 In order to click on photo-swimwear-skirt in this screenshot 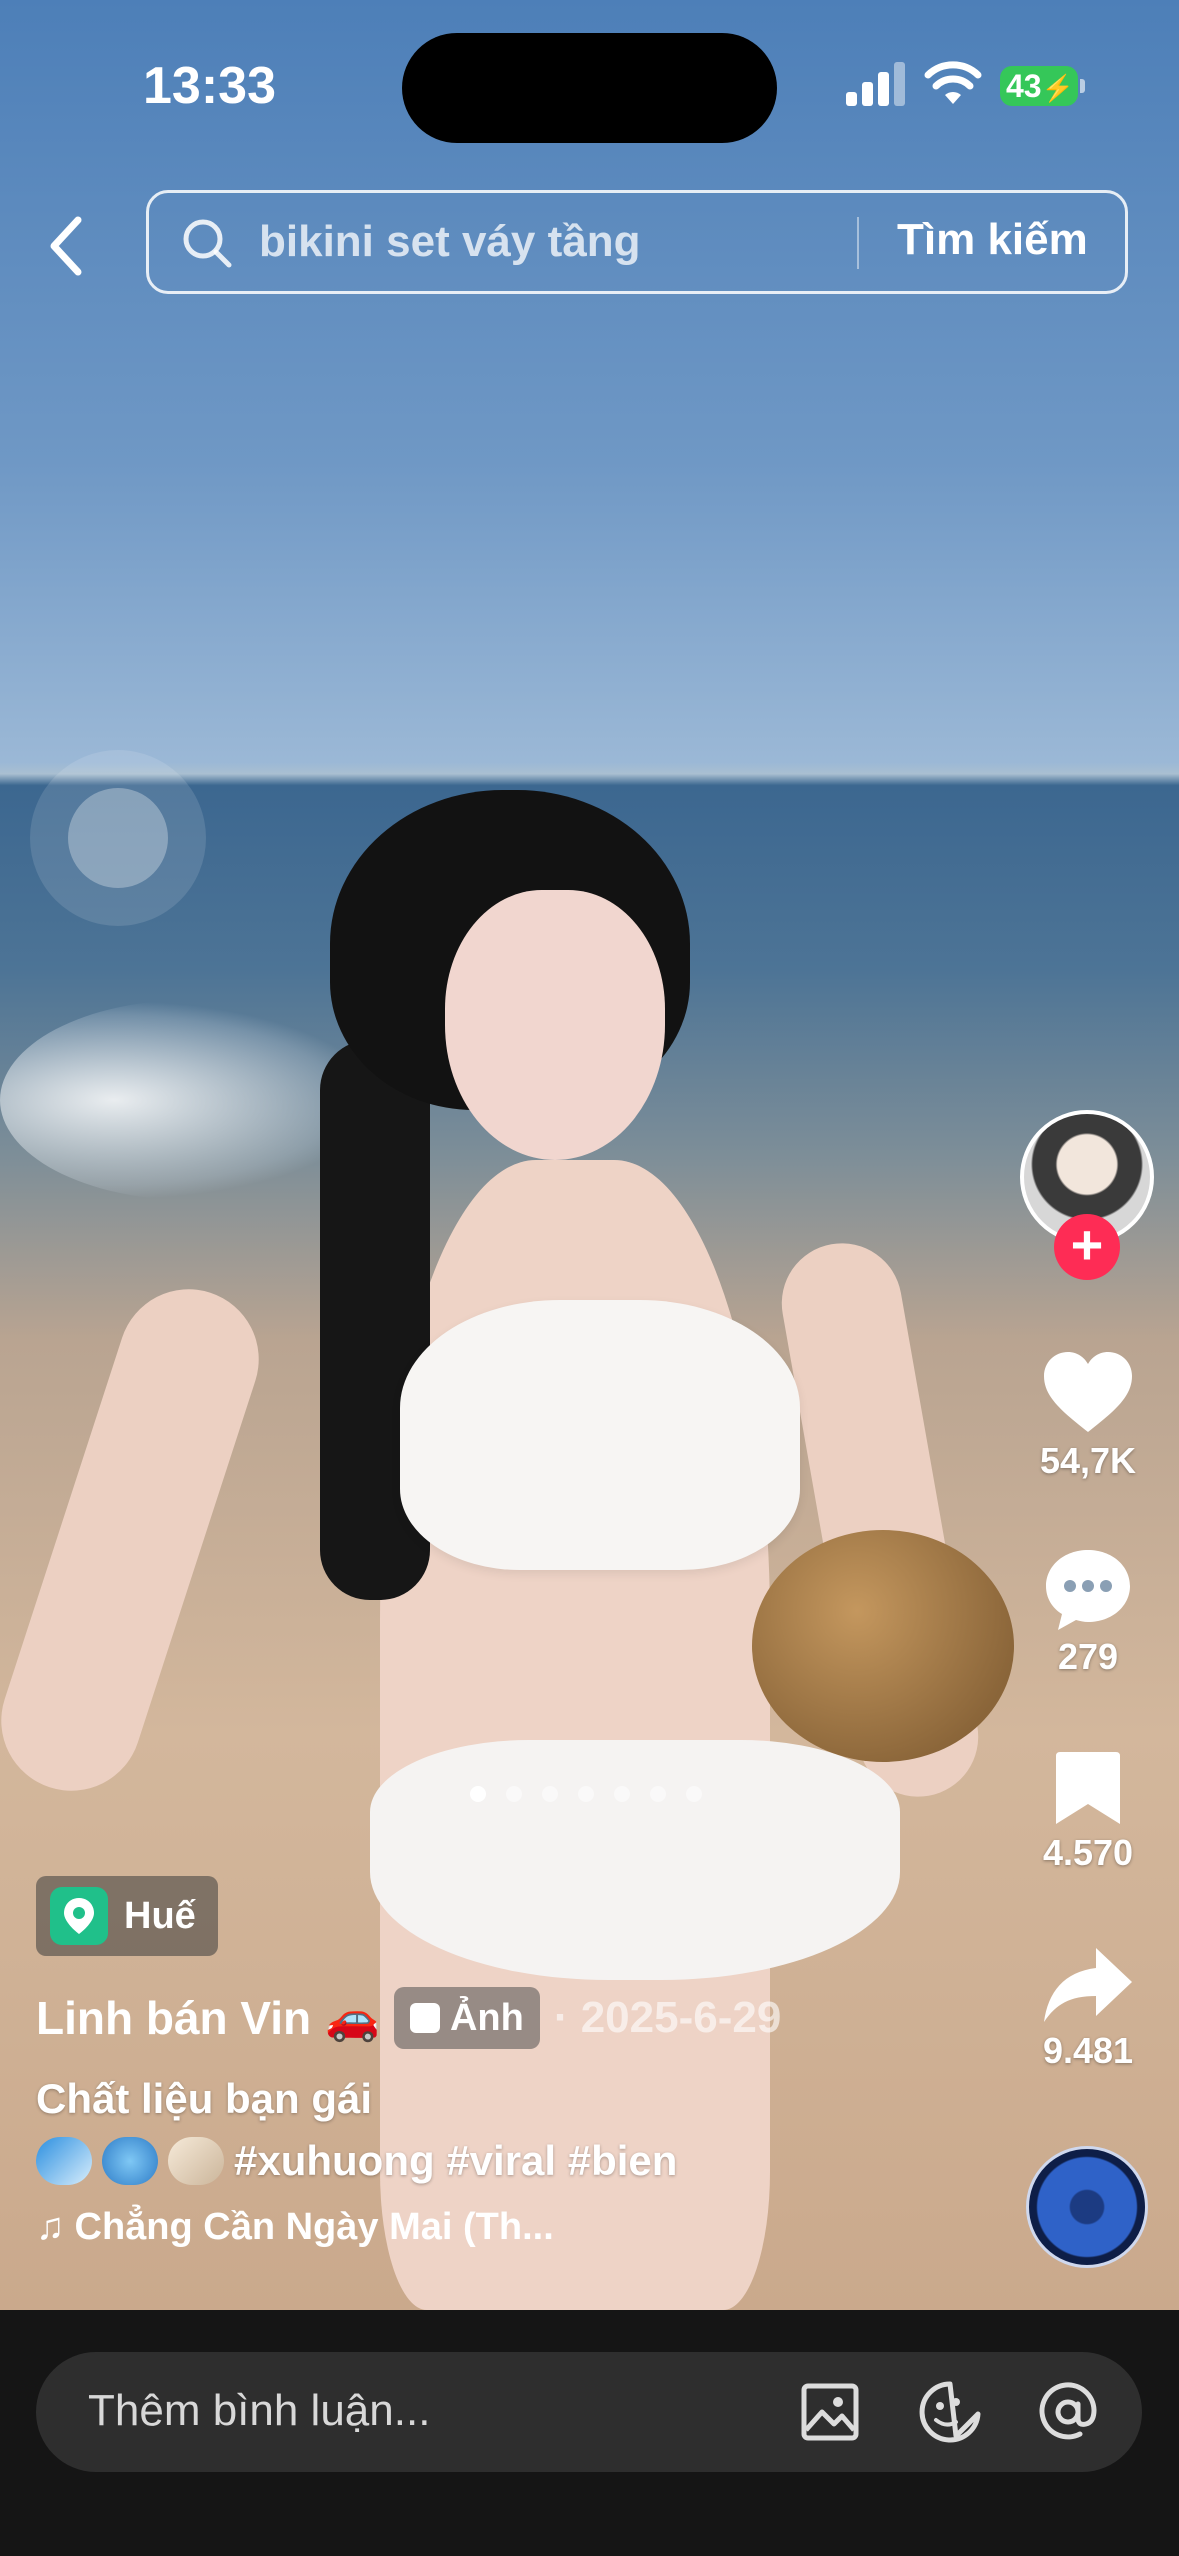, I will do `click(635, 1860)`.